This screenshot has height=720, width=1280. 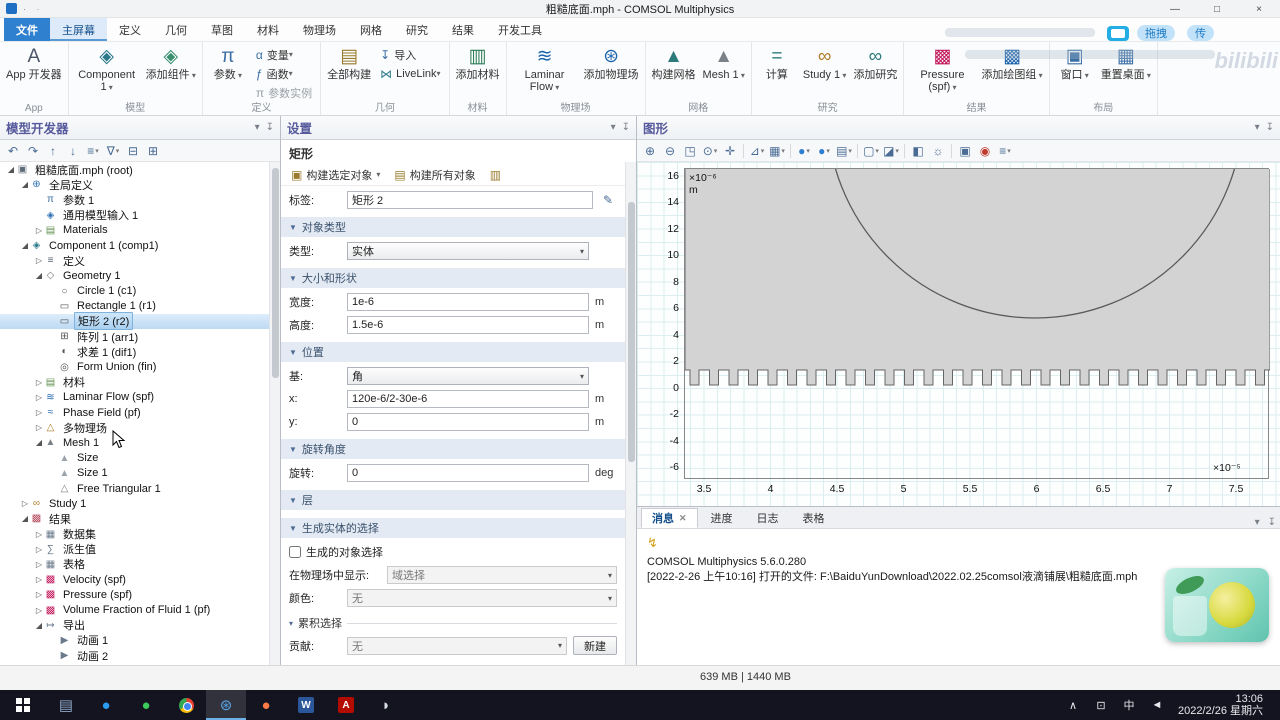 What do you see at coordinates (710, 151) in the screenshot?
I see `zoom-selected-icon: ⊙ ▾` at bounding box center [710, 151].